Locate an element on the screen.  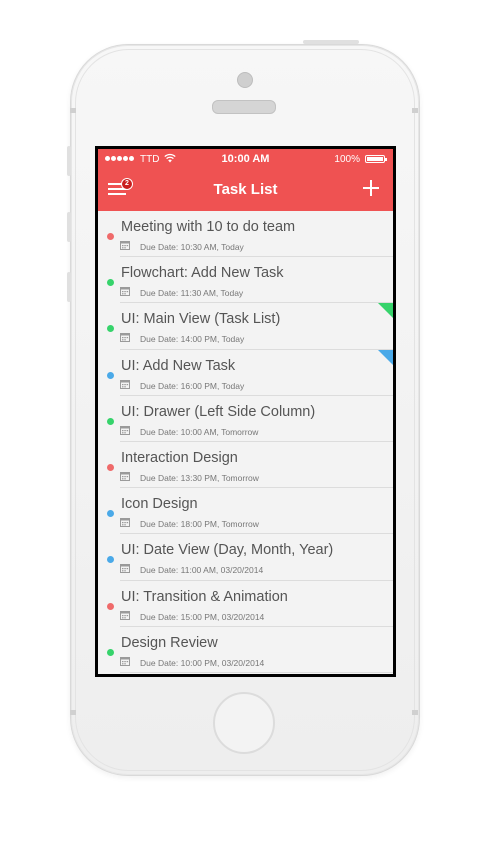
top-bar: TTD 10:00 AM 100% 2 Task List is located at coordinates (245, 180).